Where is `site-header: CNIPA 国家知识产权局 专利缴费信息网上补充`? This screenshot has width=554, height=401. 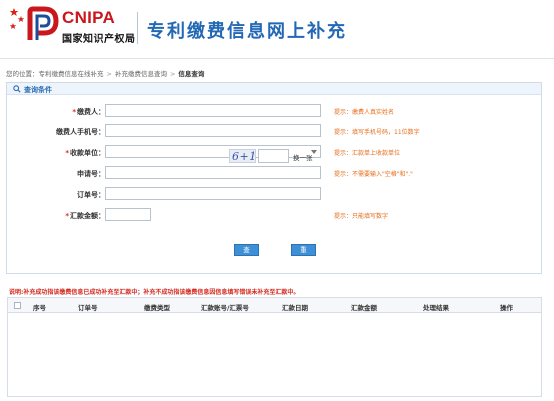 site-header: CNIPA 国家知识产权局 专利缴费信息网上补充 is located at coordinates (277, 29).